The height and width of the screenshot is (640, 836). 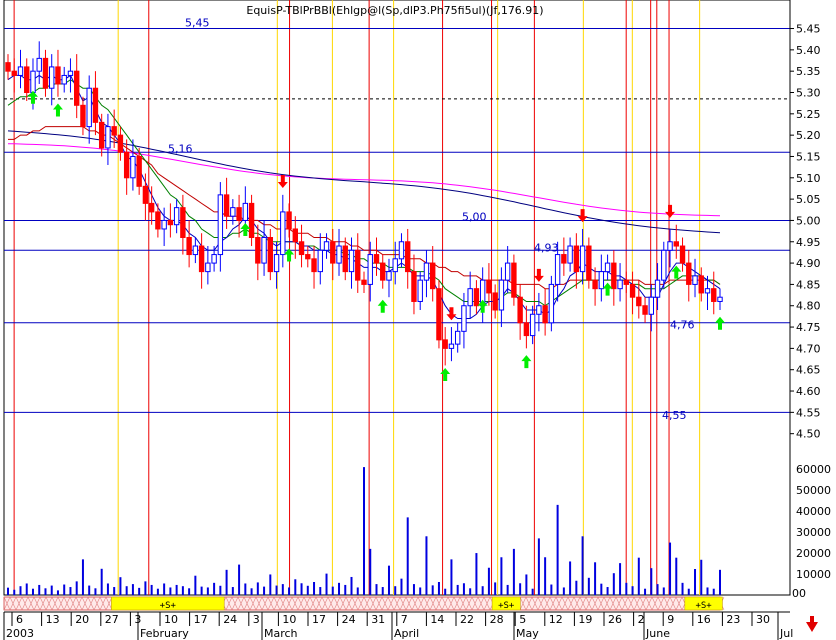 What do you see at coordinates (657, 633) in the screenshot?
I see `month-tick-label: June` at bounding box center [657, 633].